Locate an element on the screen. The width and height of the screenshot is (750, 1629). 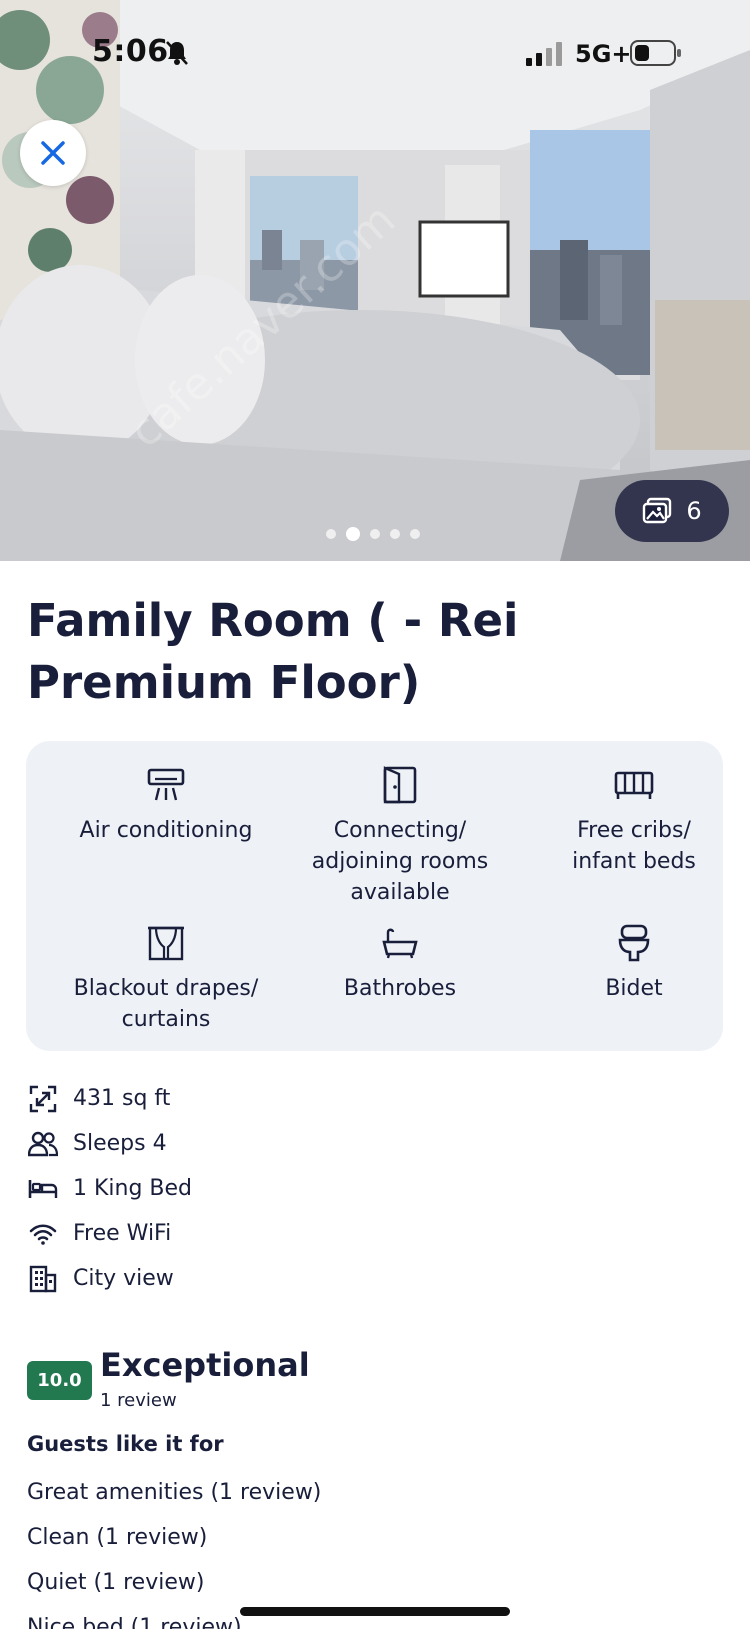
review-score-label: Exceptional is located at coordinates (205, 1365).